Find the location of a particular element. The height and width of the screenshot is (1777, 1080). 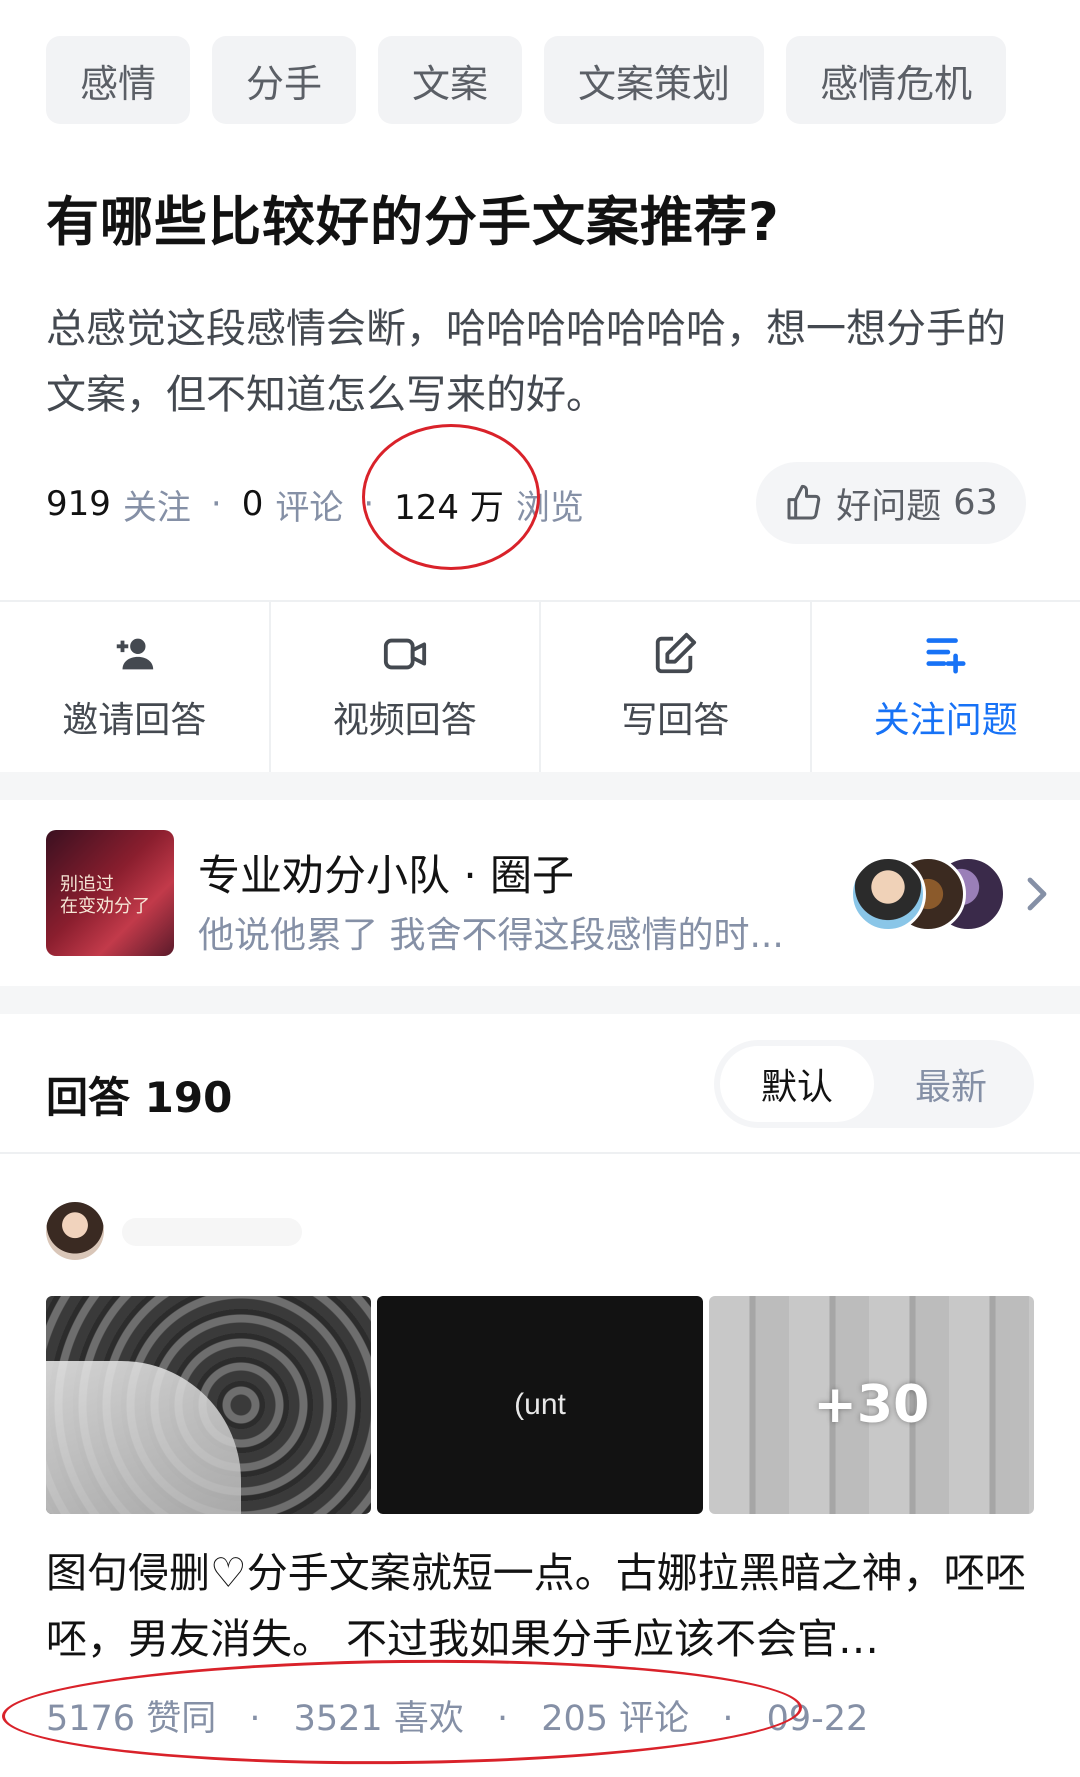

write-answer-label: 写回答 is located at coordinates (675, 720).